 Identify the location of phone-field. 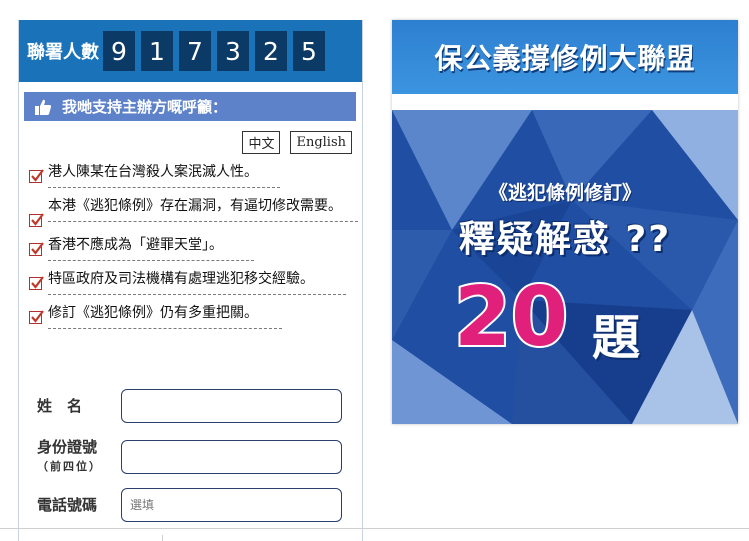
(231, 505).